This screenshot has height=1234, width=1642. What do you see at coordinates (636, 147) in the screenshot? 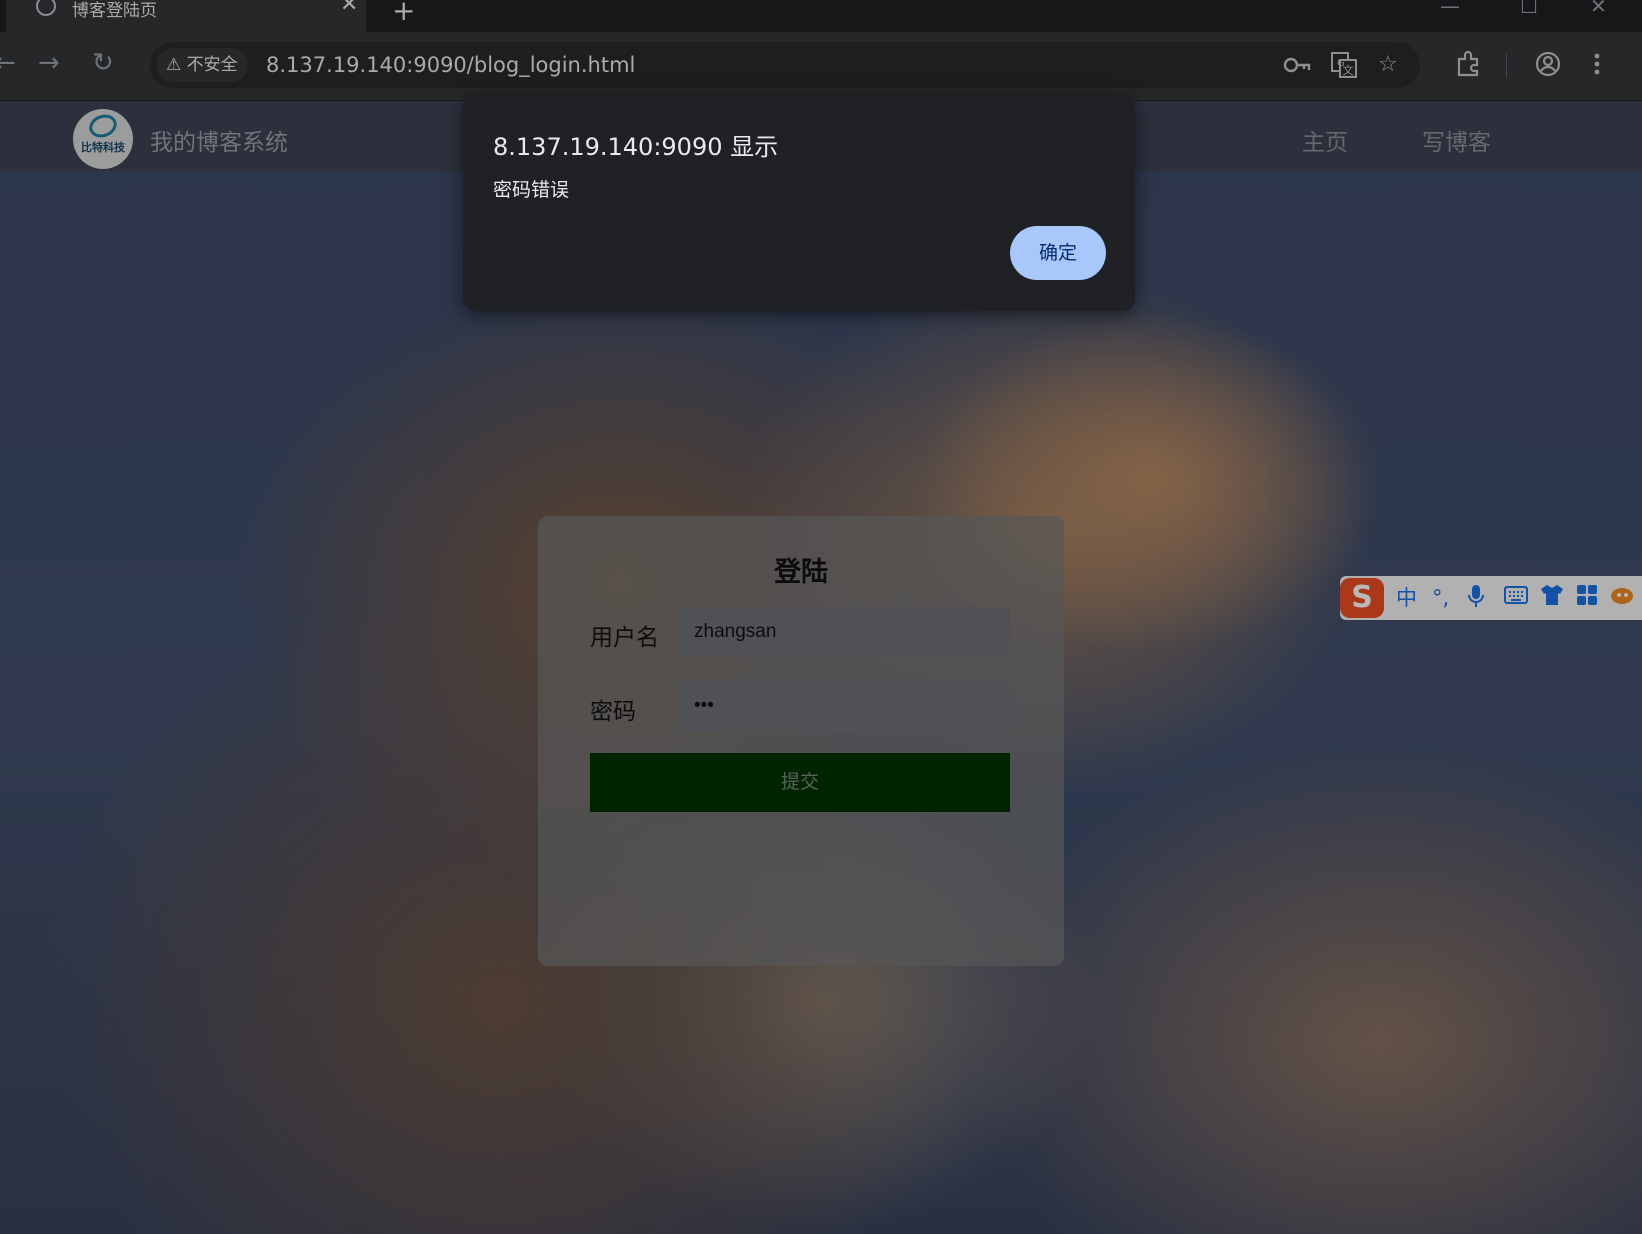
I see `dialog-title: 8.137.19.140:9090 显示` at bounding box center [636, 147].